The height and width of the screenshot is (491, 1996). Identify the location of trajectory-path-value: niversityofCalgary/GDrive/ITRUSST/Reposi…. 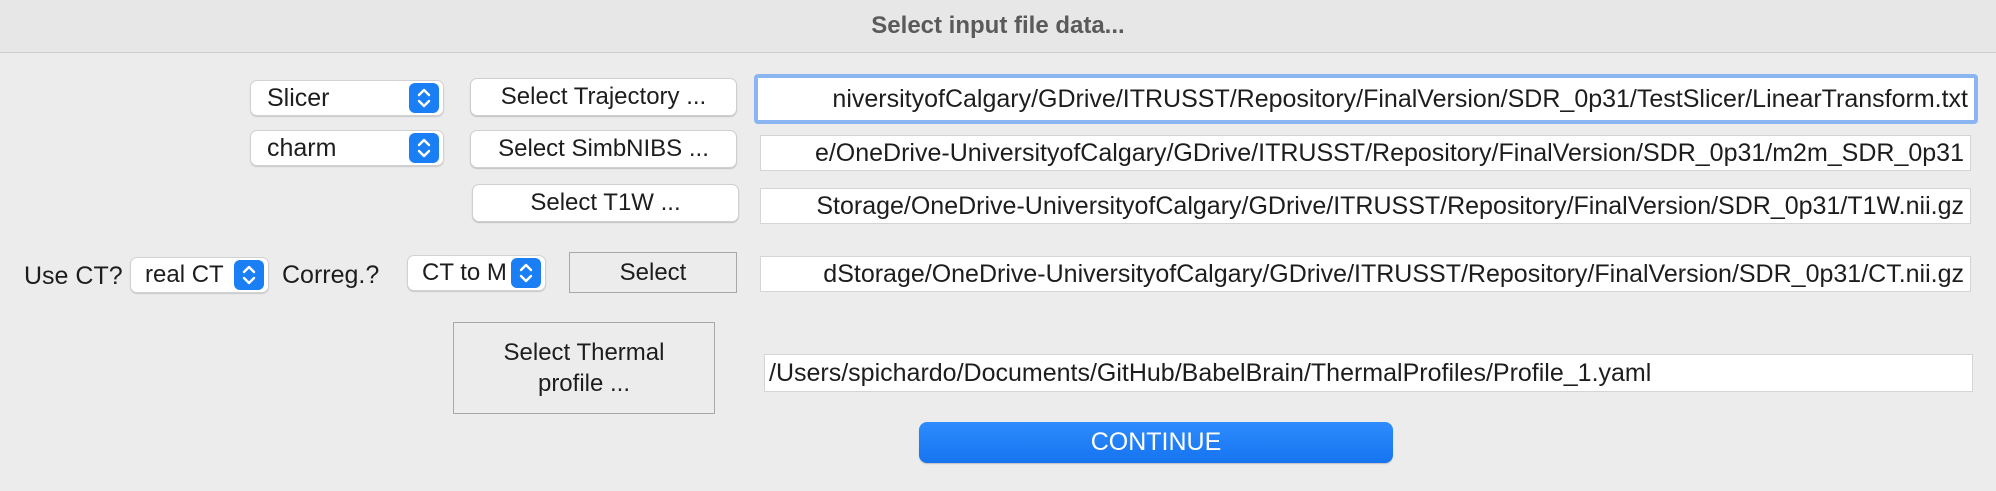
(1400, 98).